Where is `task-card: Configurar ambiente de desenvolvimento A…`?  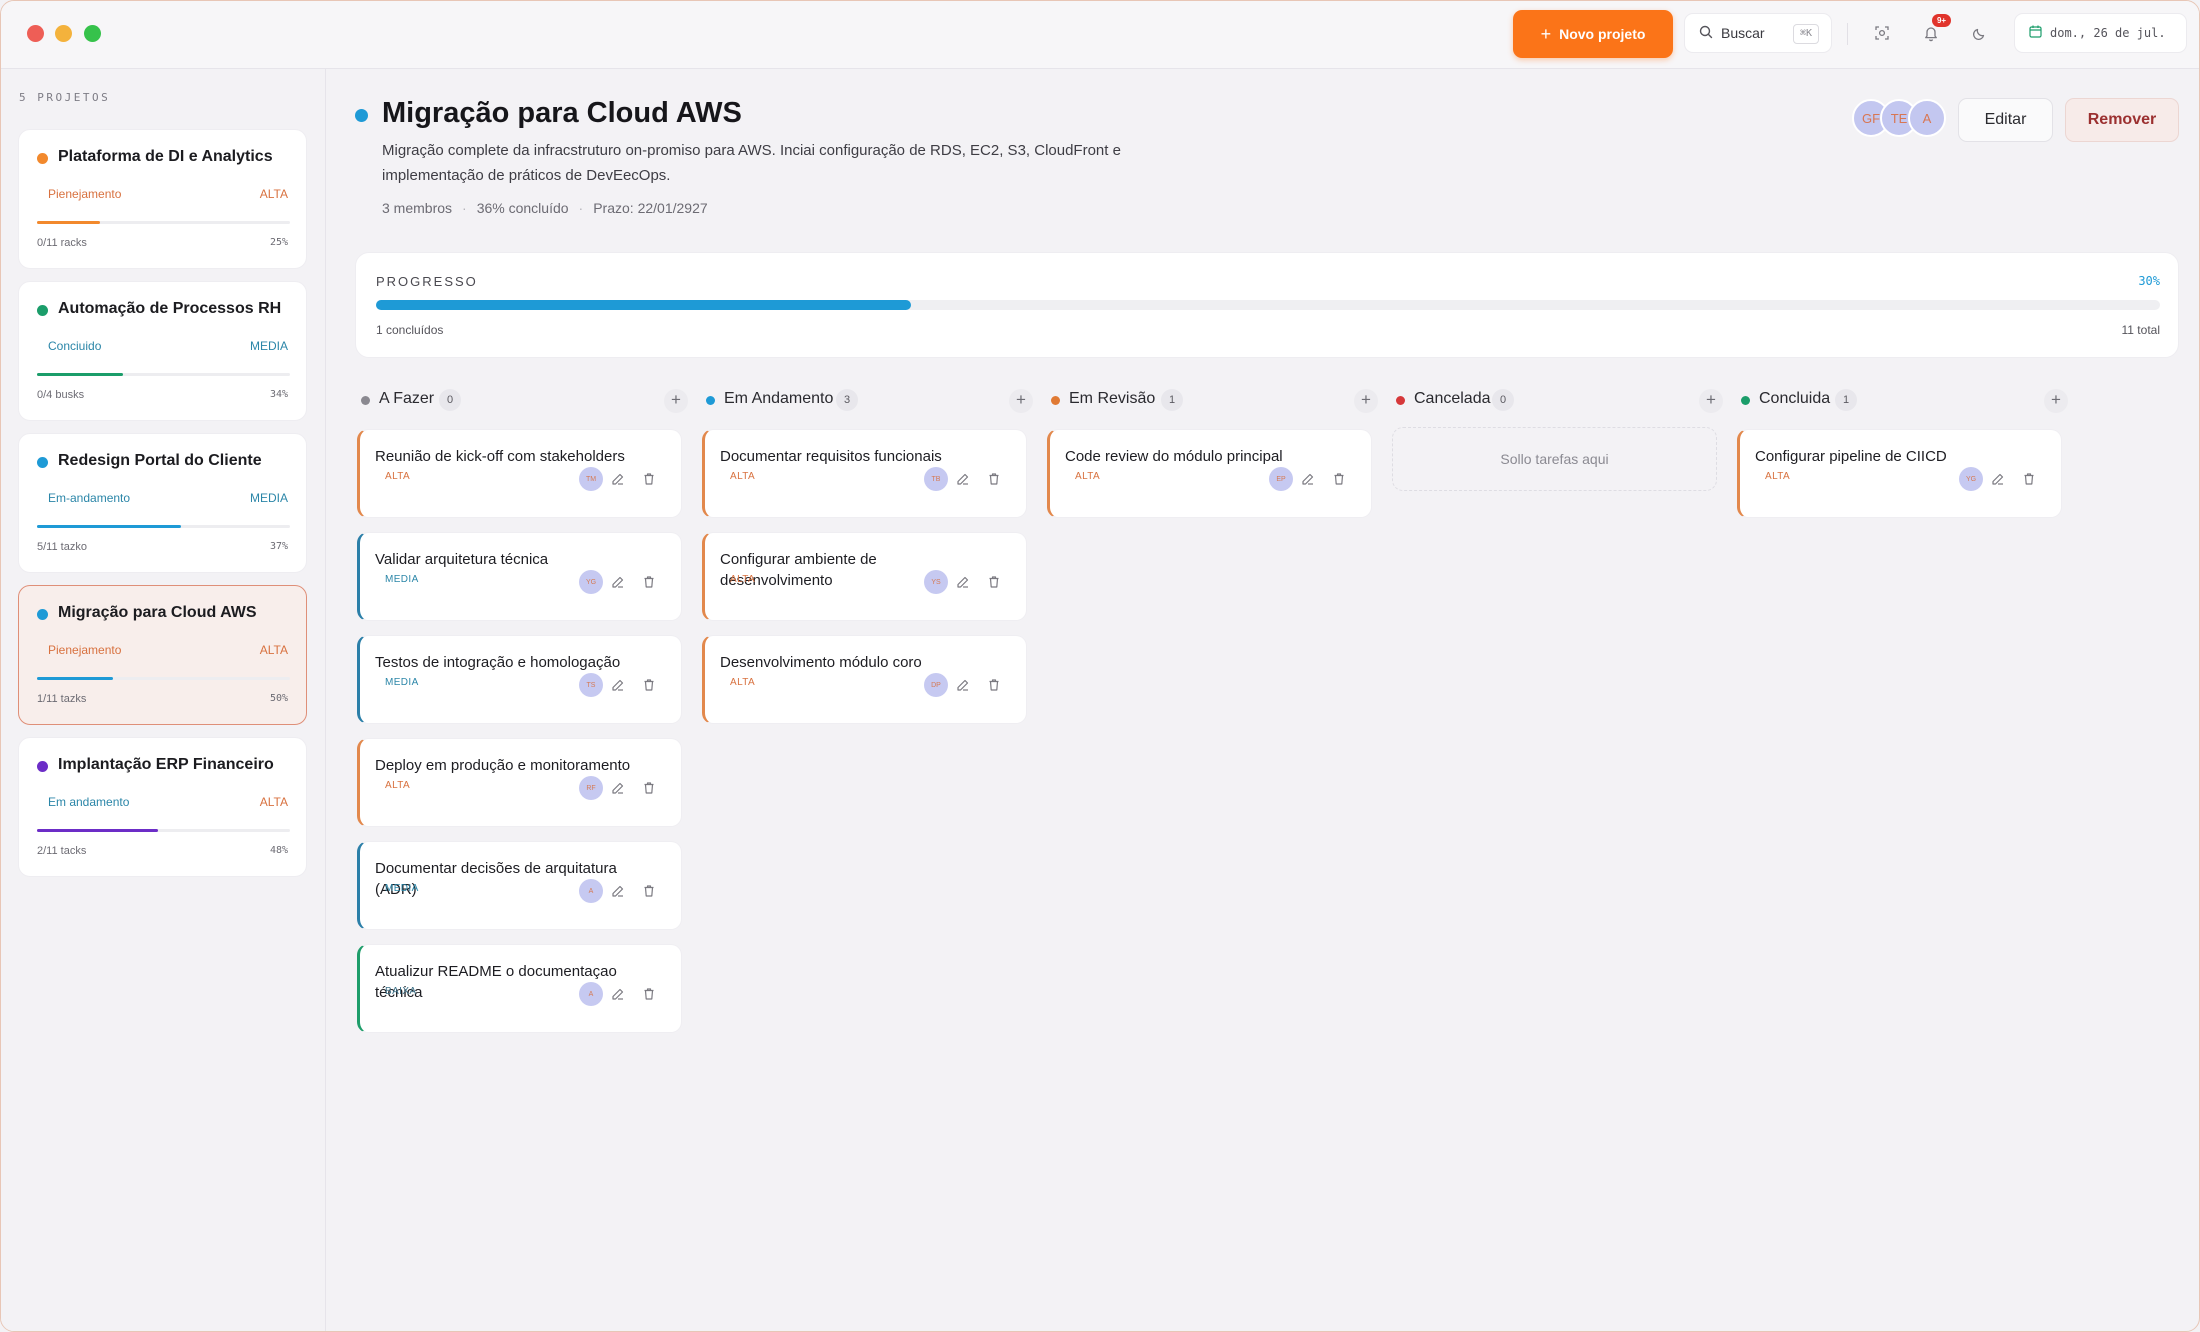 task-card: Configurar ambiente de desenvolvimento A… is located at coordinates (864, 576).